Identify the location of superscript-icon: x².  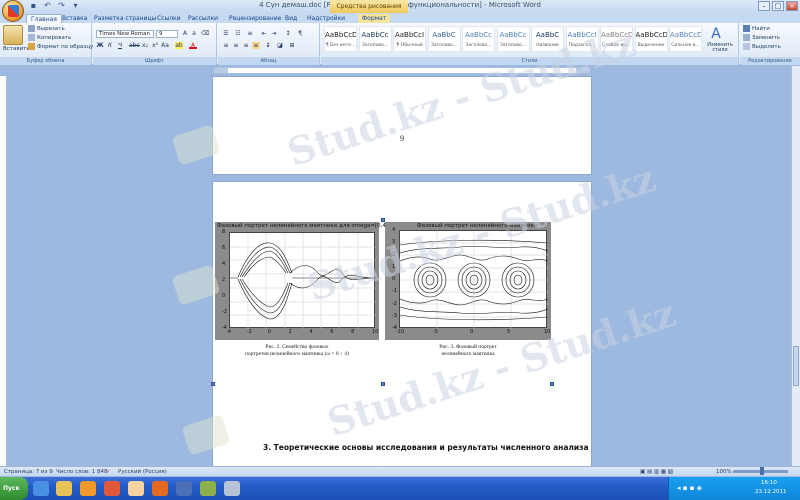
(155, 45).